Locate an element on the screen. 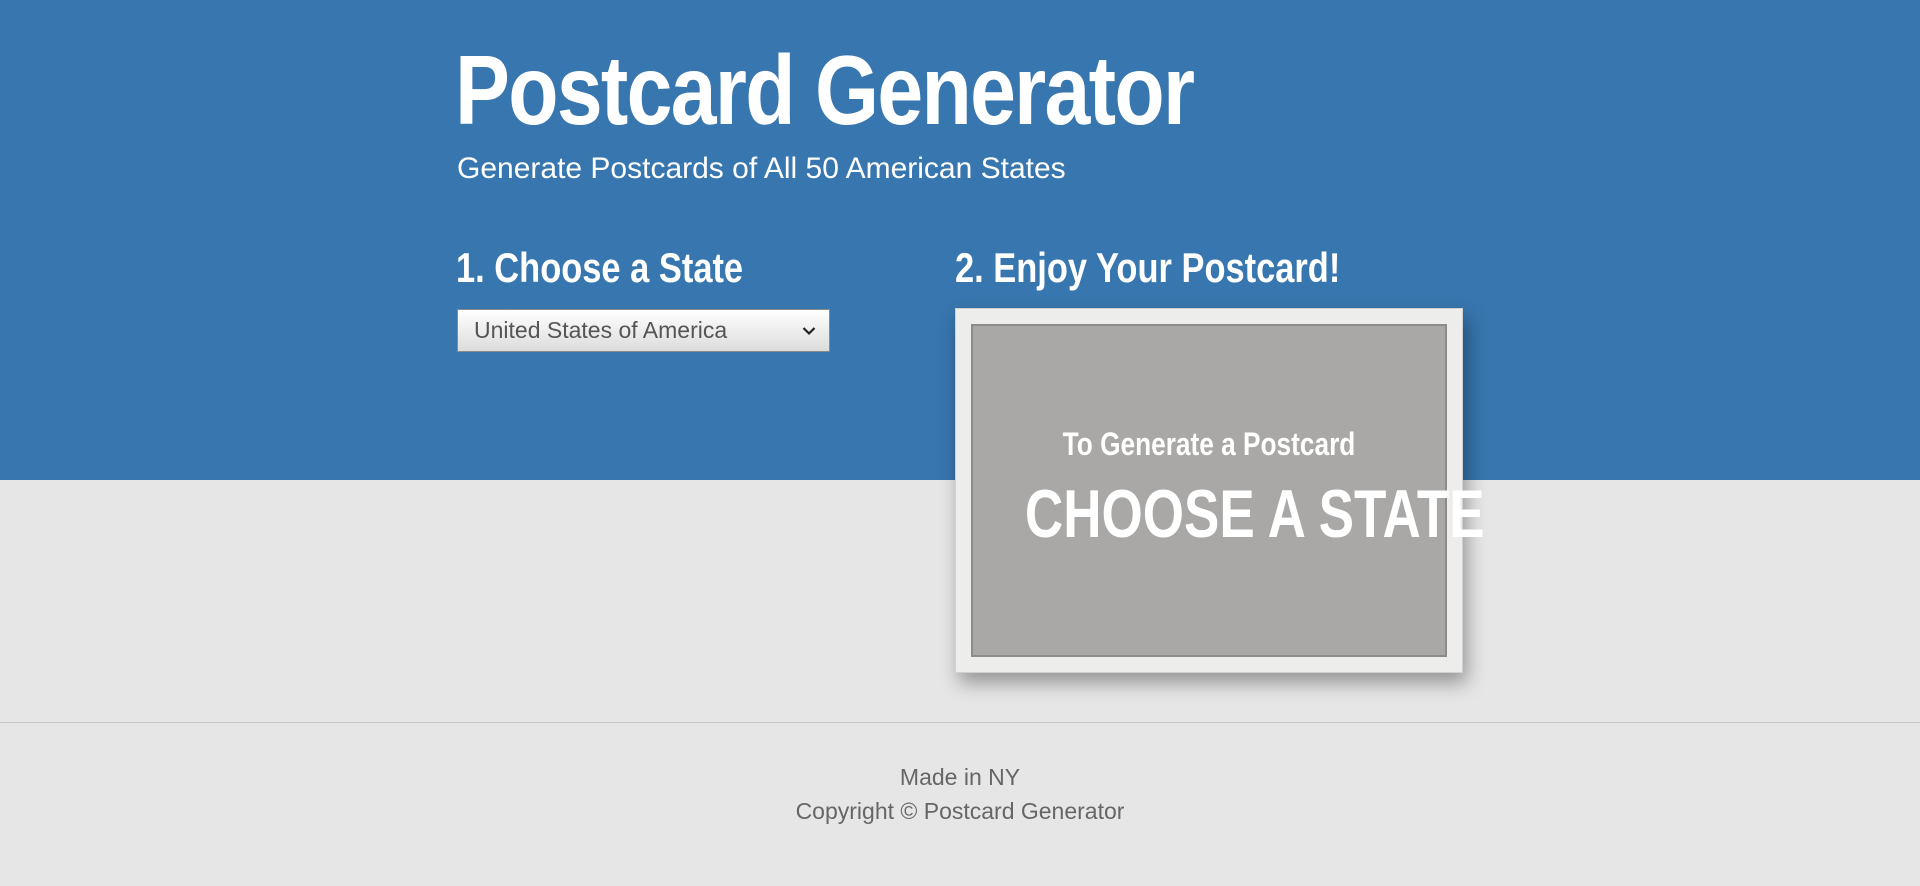 The width and height of the screenshot is (1920, 886). footer-copyright: Copyright © Postcard Generator is located at coordinates (960, 811).